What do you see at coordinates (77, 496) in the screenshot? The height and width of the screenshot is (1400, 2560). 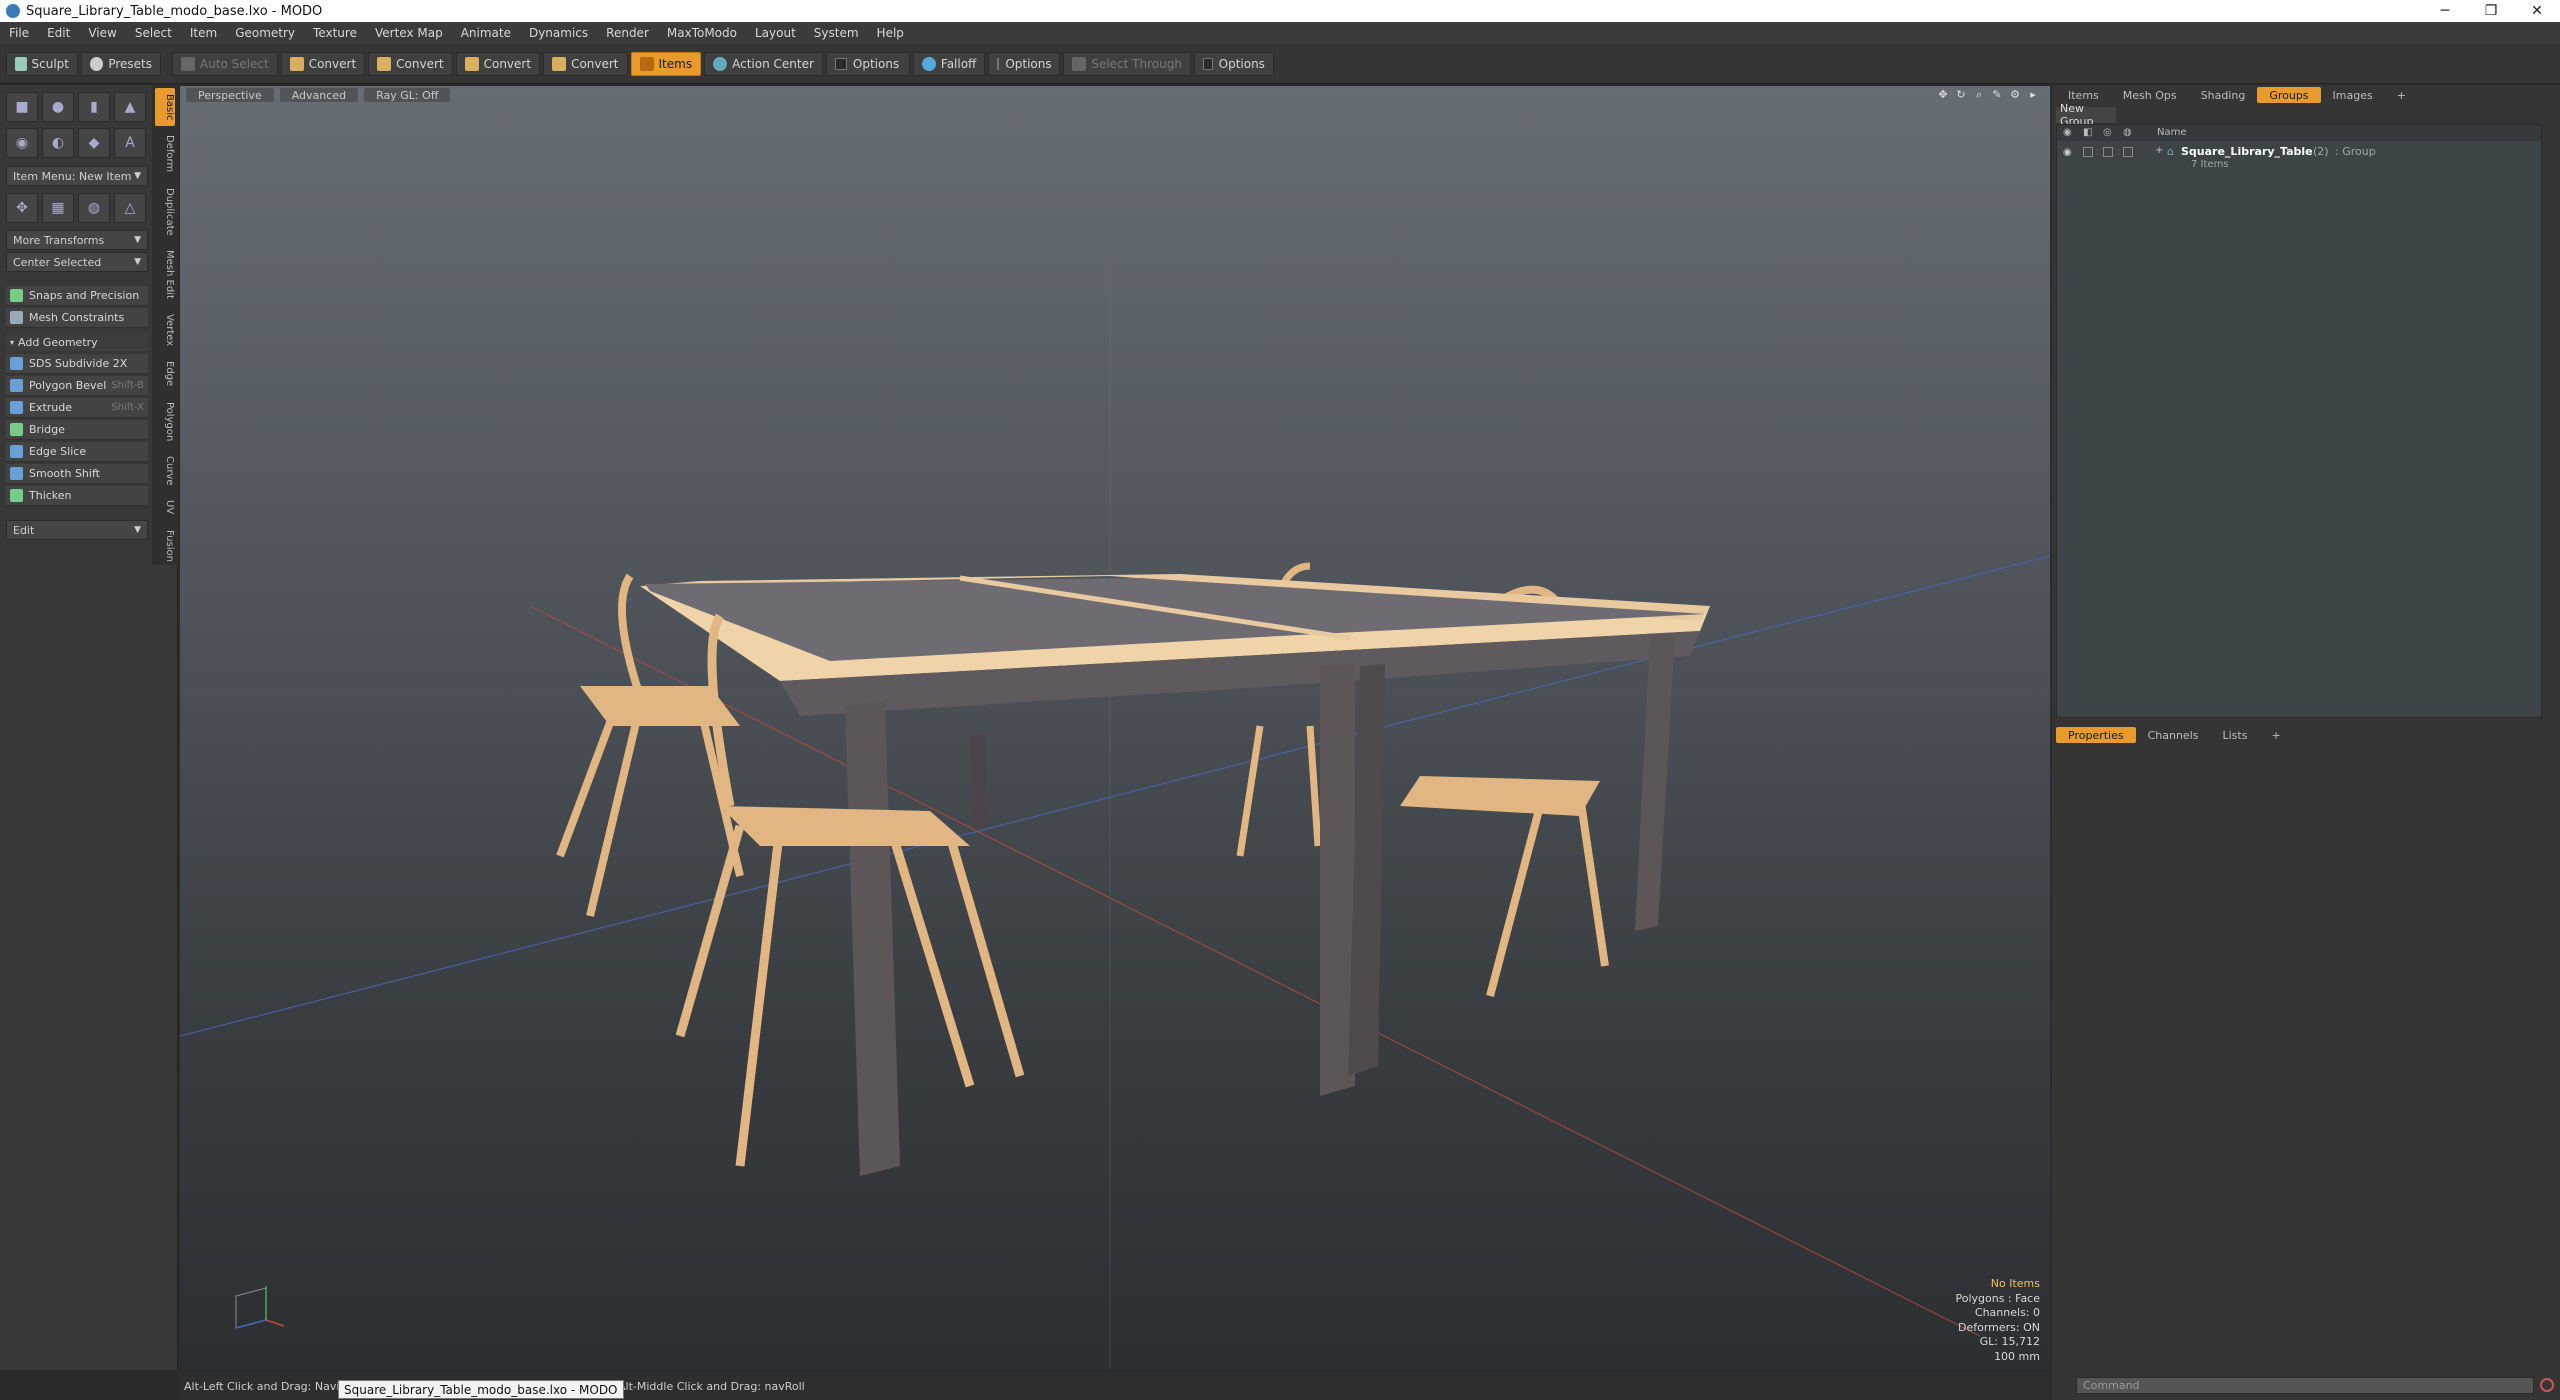 I see `tool-thicken: Thicken` at bounding box center [77, 496].